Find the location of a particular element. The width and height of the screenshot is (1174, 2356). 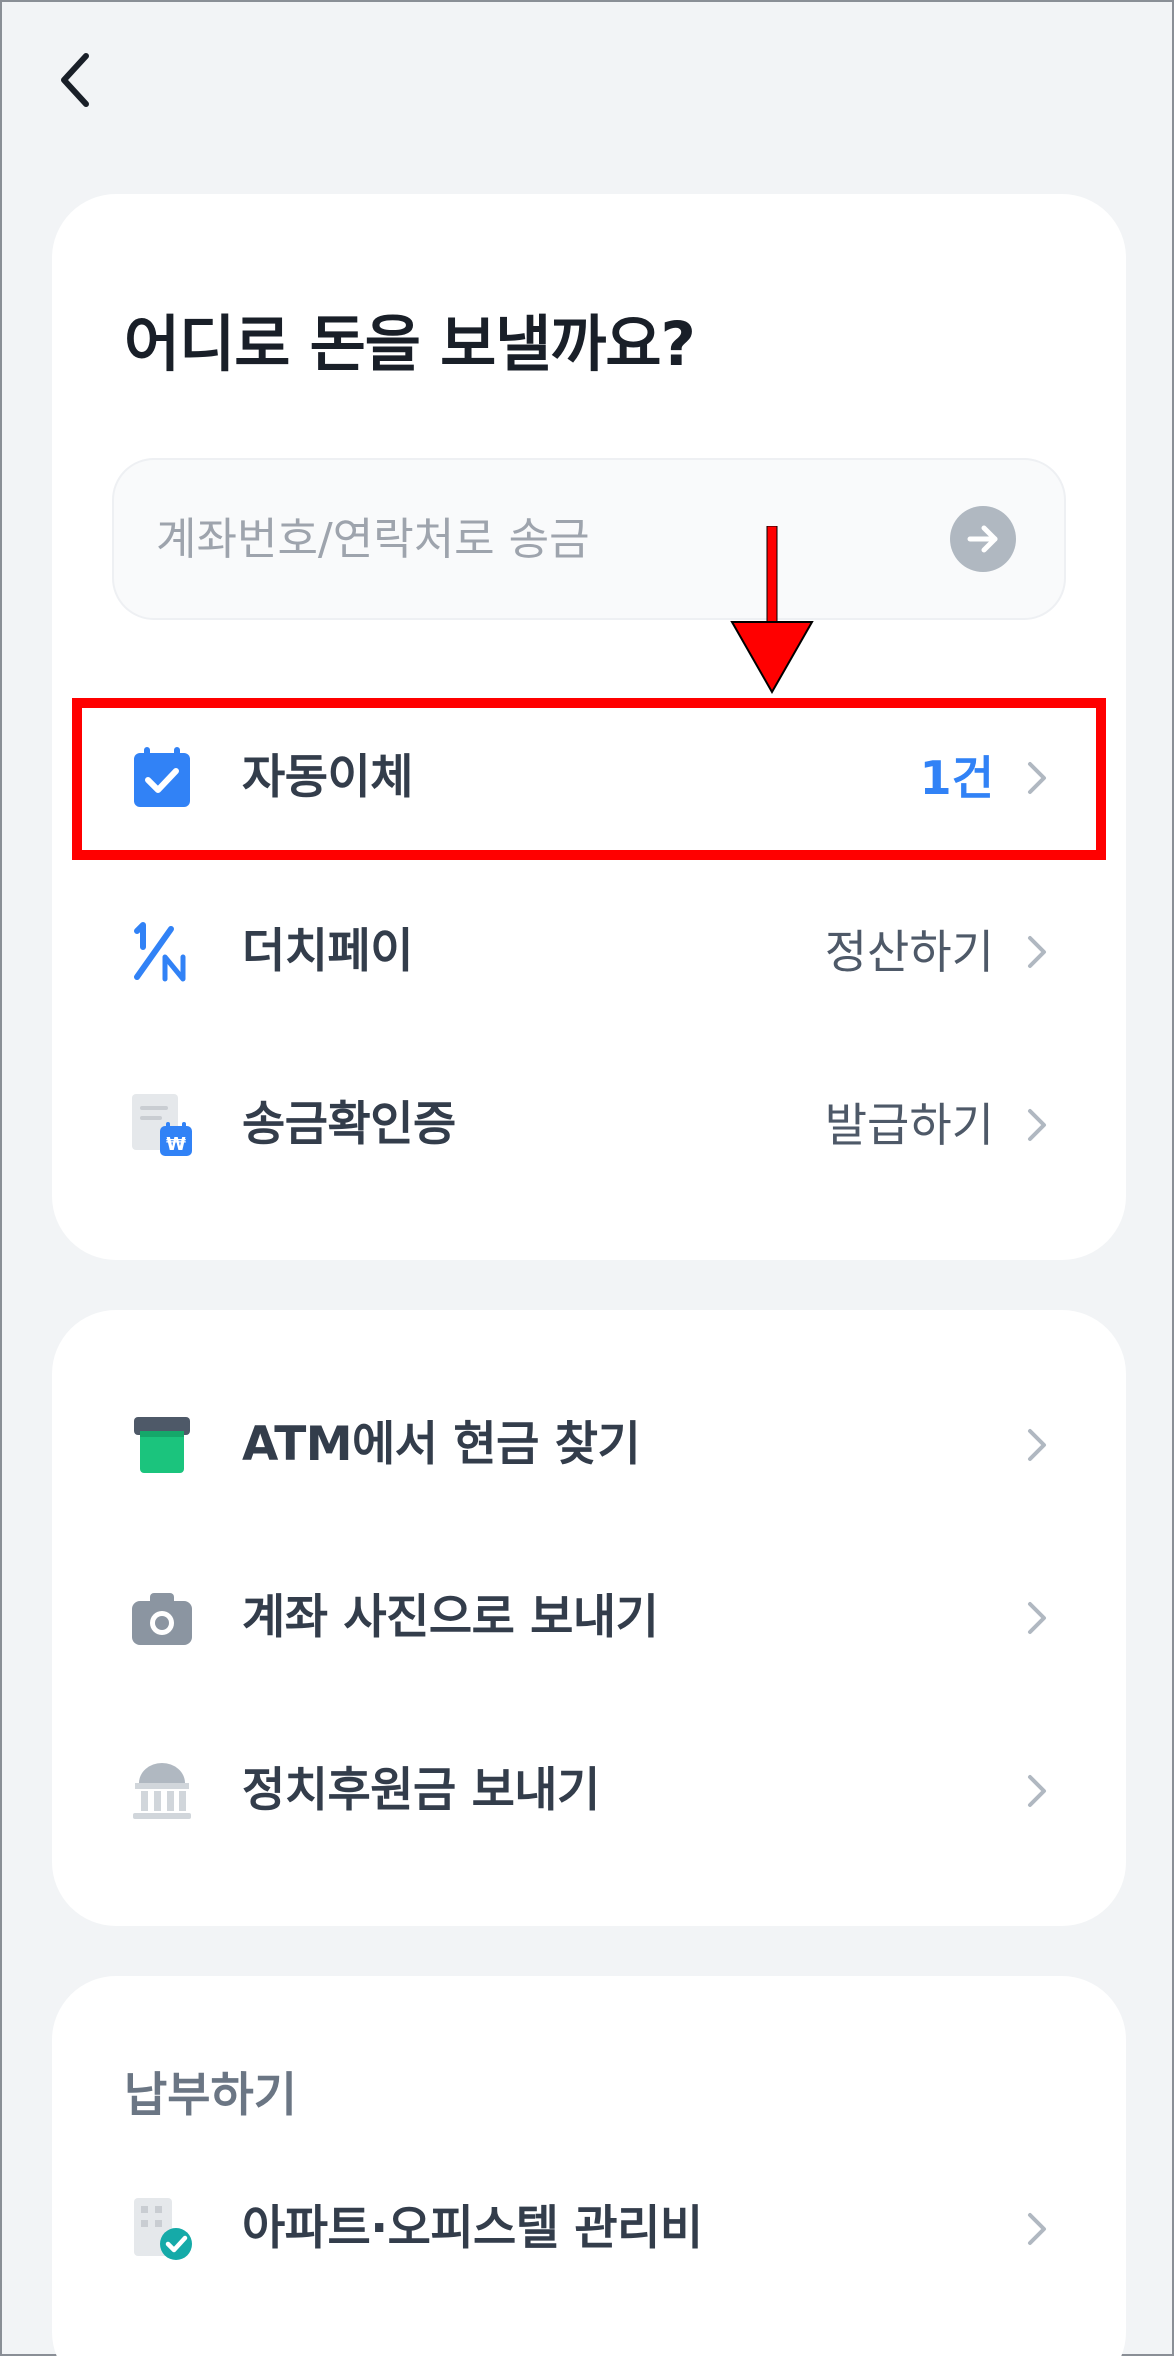

atm-icon is located at coordinates (162, 1445).